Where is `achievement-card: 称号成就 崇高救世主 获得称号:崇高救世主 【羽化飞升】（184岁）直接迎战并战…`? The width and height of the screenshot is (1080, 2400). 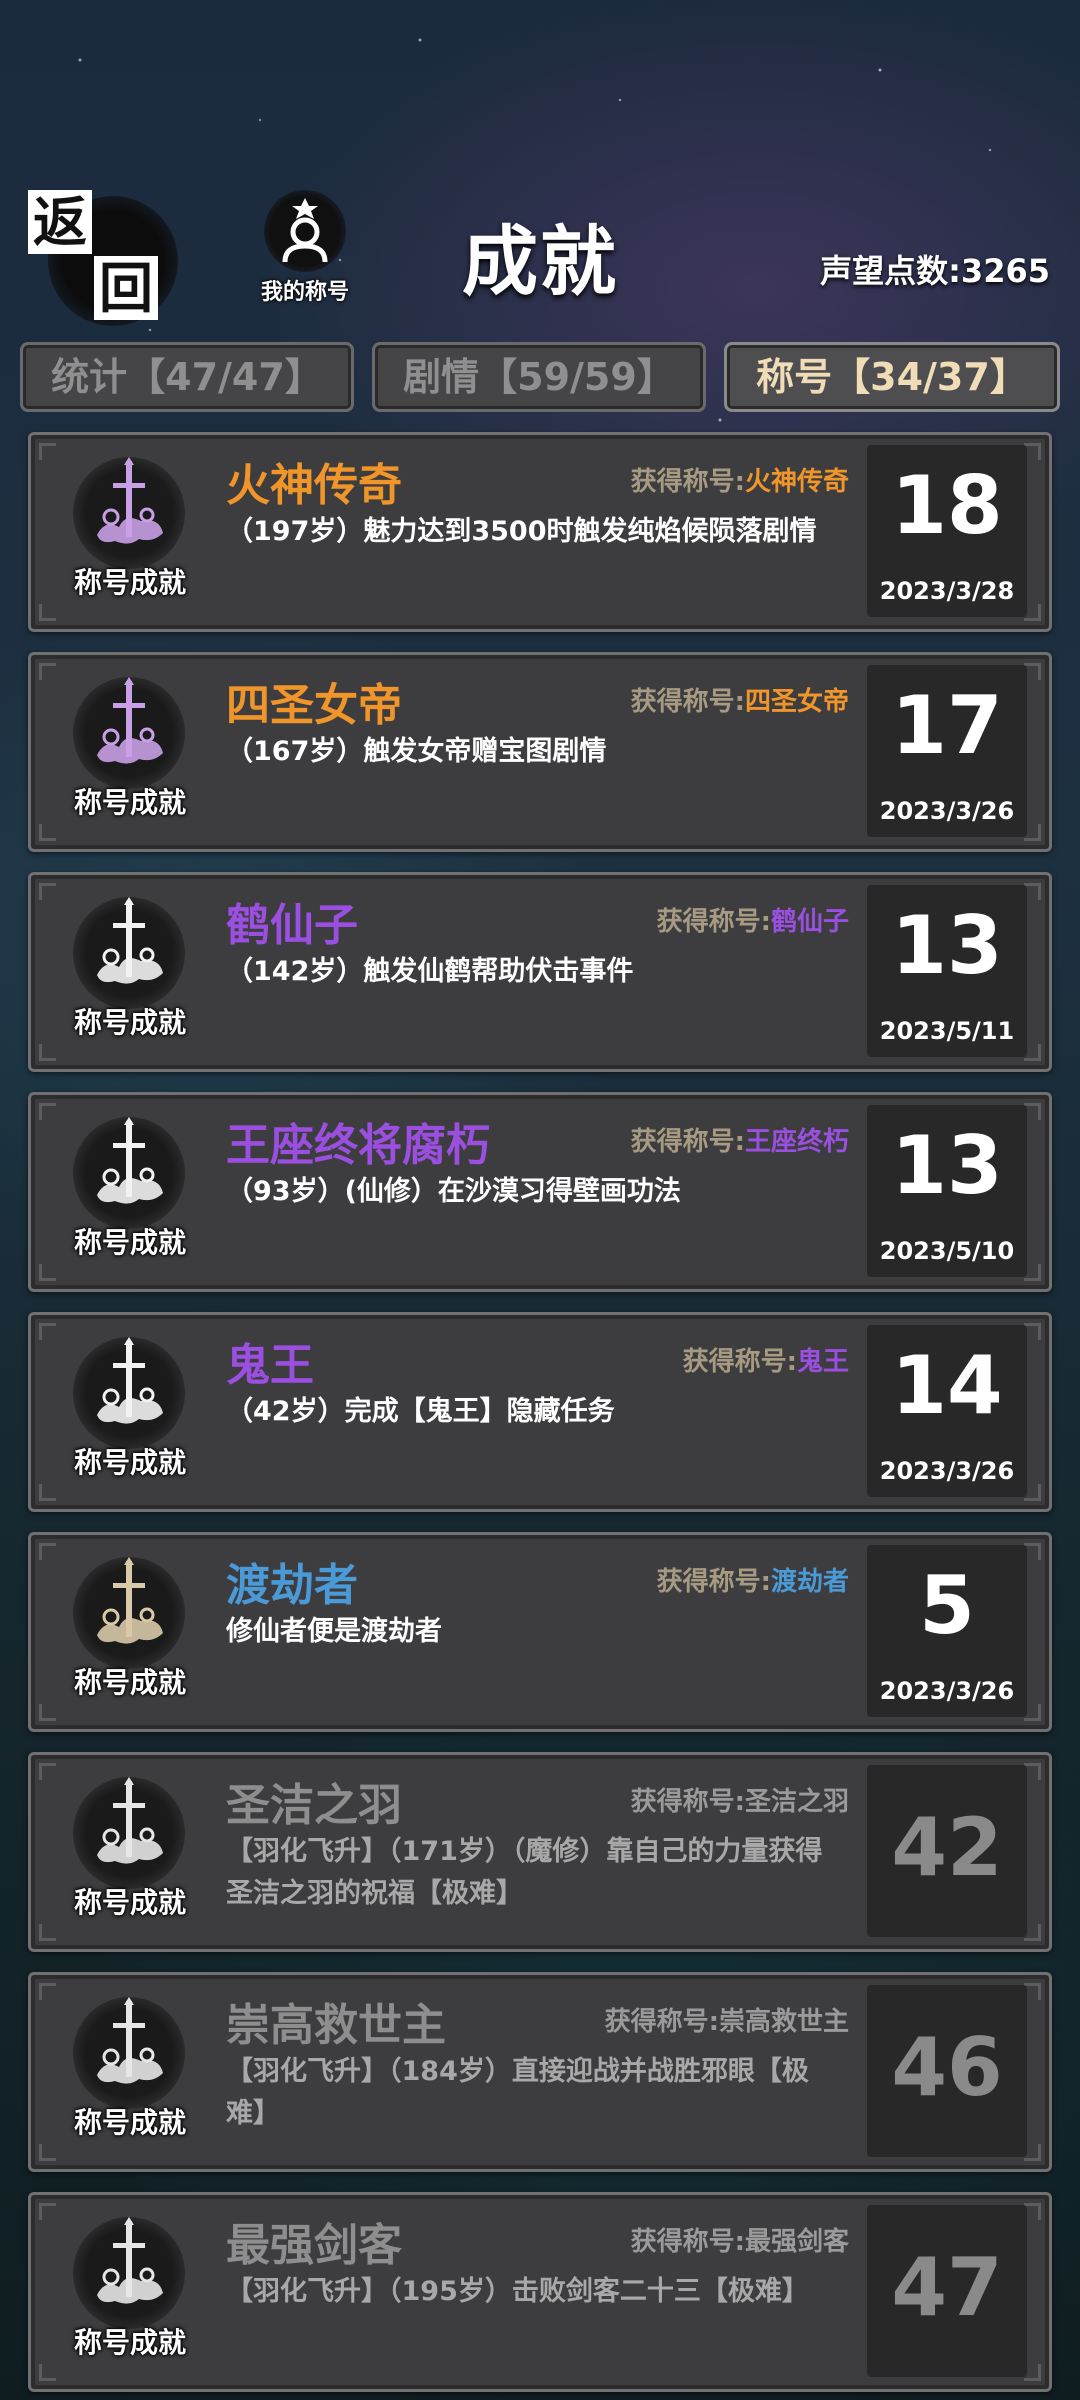
achievement-card: 称号成就 崇高救世主 获得称号:崇高救世主 【羽化飞升】（184岁）直接迎战并战… is located at coordinates (540, 2072).